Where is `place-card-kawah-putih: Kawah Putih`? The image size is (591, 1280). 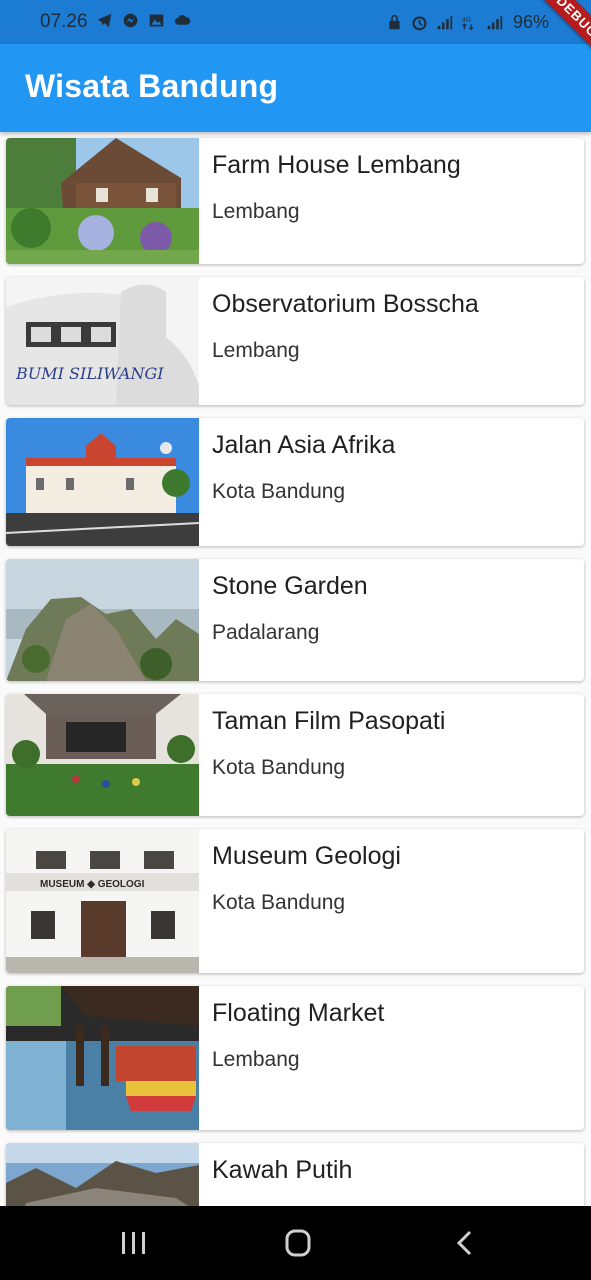 place-card-kawah-putih: Kawah Putih is located at coordinates (295, 1174).